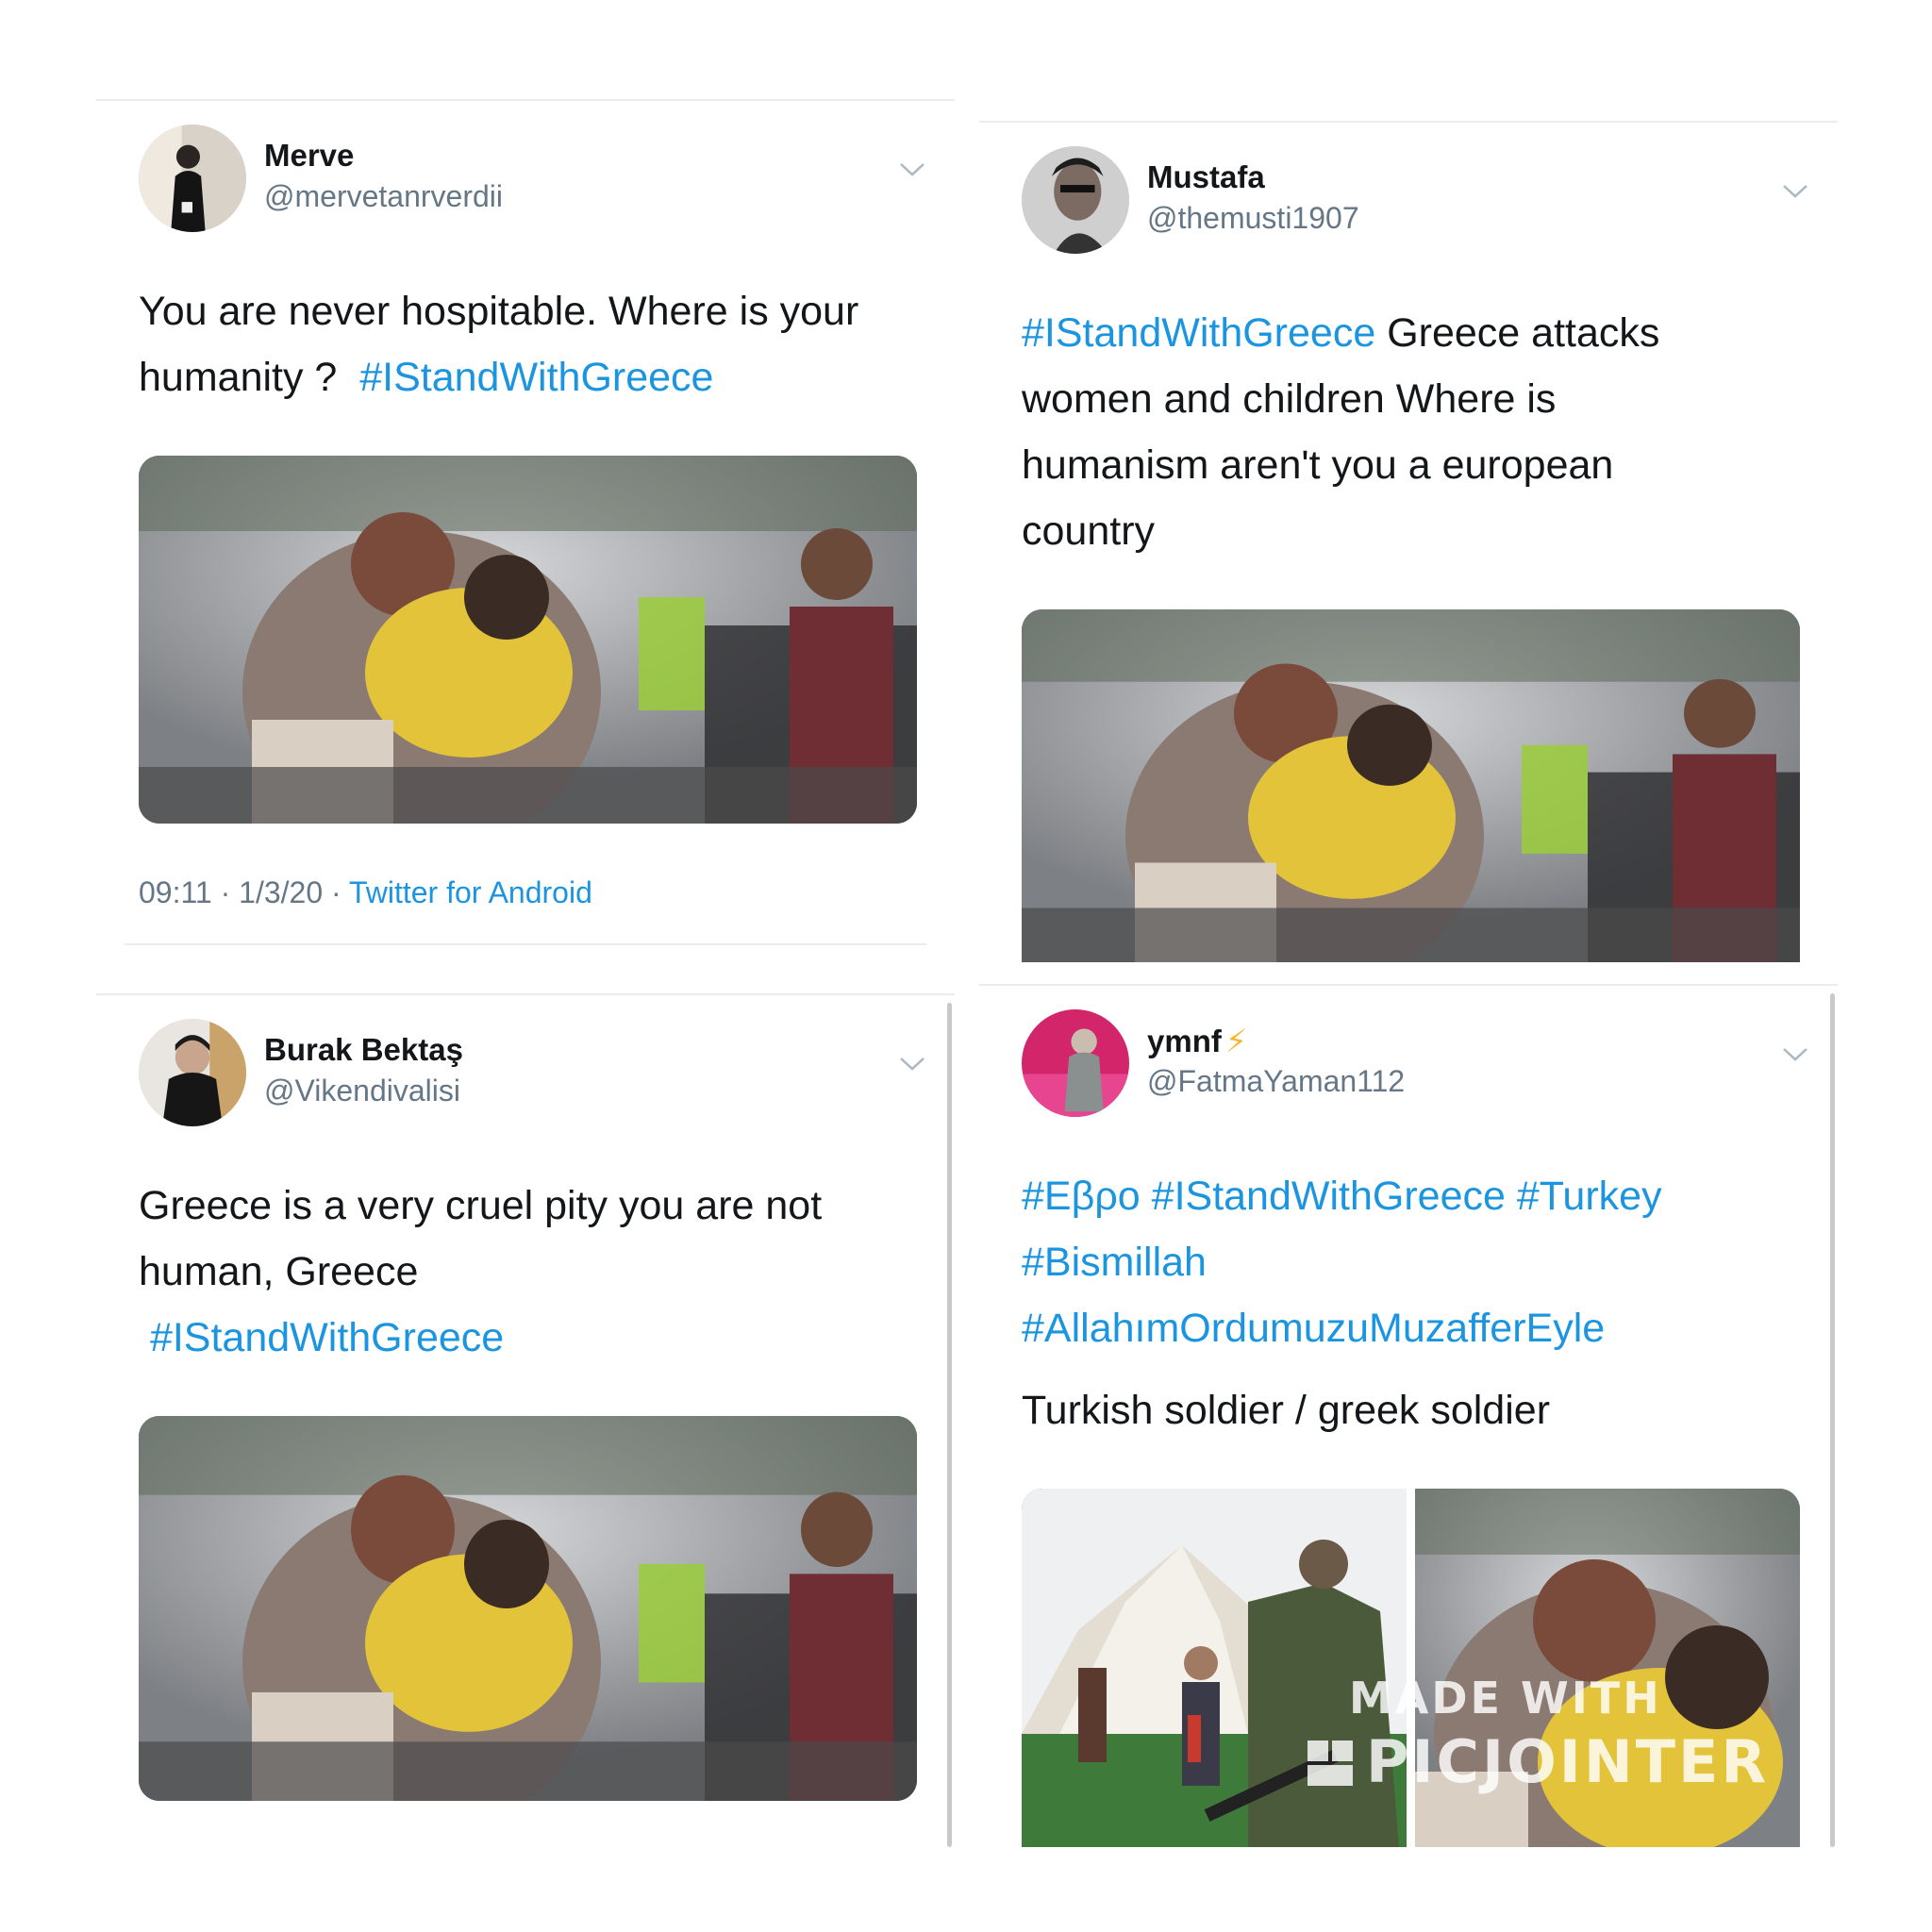 The height and width of the screenshot is (1932, 1932). I want to click on user-name: ymnf ⚡, so click(1197, 1041).